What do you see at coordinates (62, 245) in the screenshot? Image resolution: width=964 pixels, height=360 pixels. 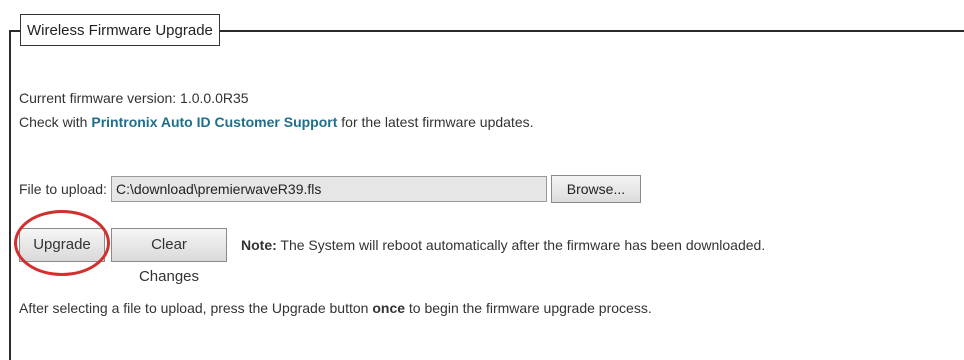 I see `upgrade-button: Upgrade` at bounding box center [62, 245].